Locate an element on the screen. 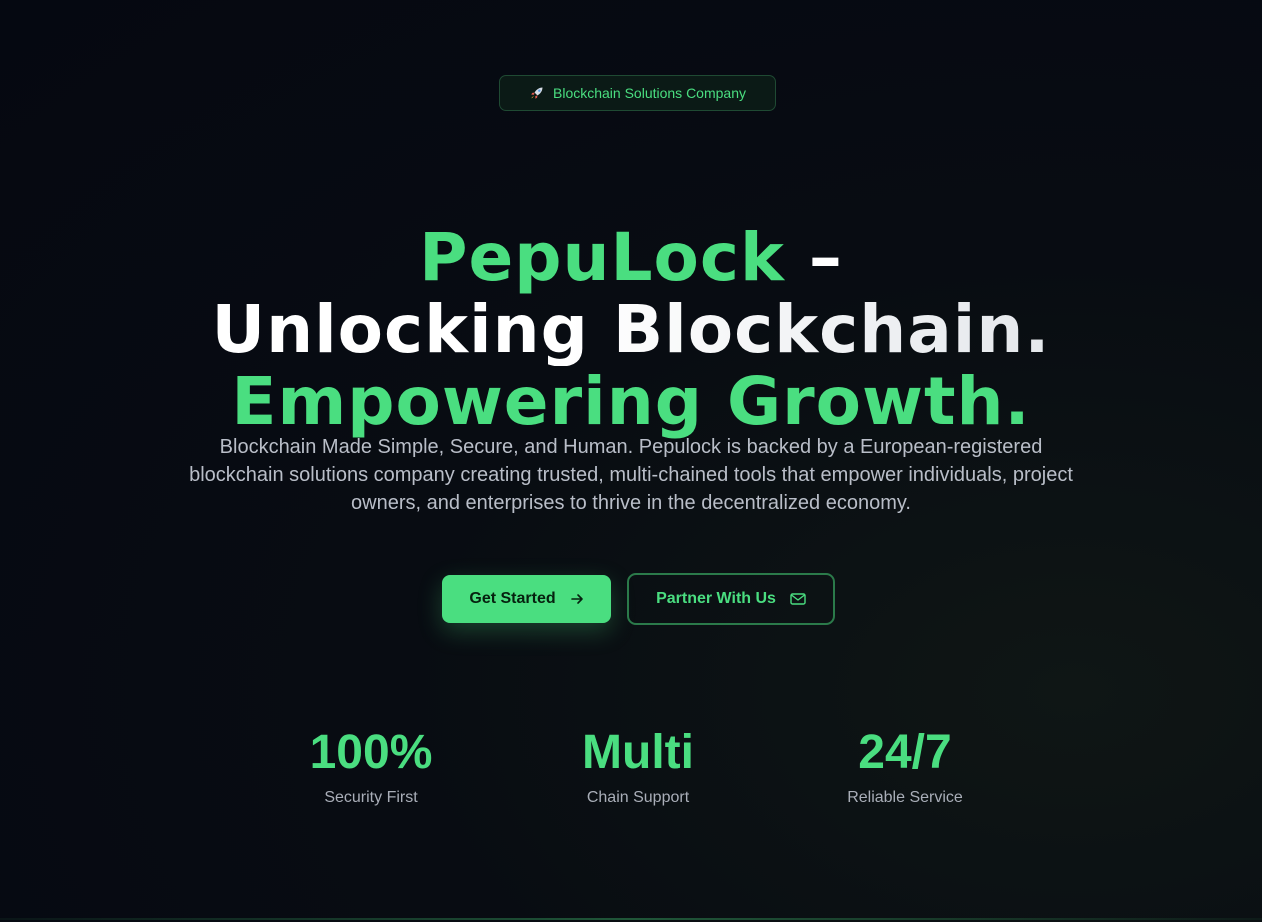 This screenshot has width=1262, height=922. headline-dash: – is located at coordinates (813, 258).